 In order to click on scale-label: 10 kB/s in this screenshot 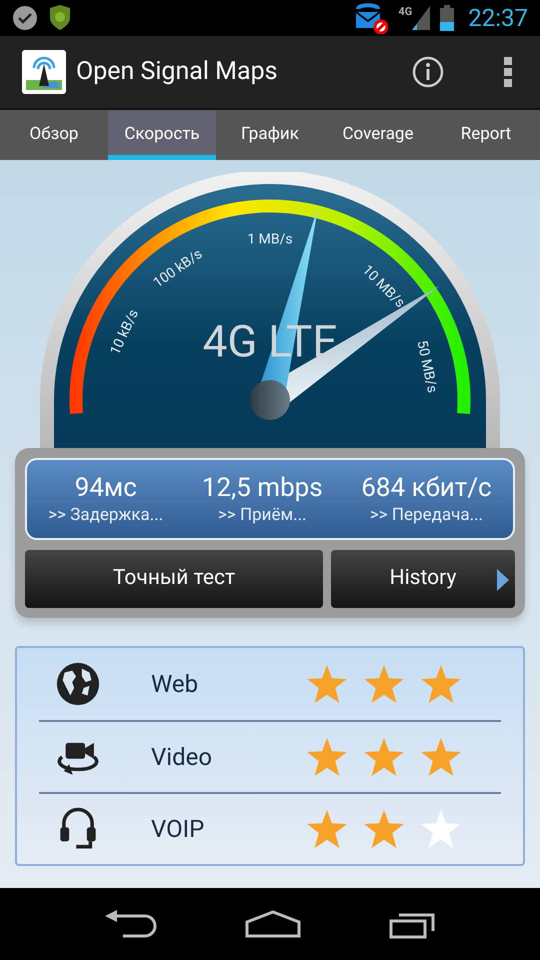, I will do `click(124, 332)`.